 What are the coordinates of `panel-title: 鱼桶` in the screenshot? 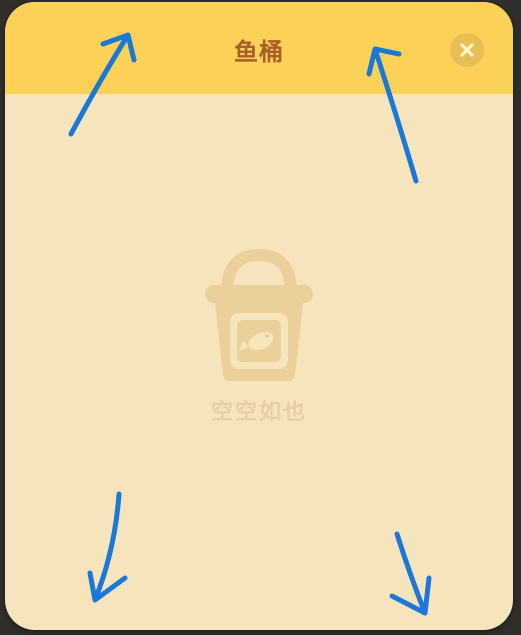 It's located at (259, 52).